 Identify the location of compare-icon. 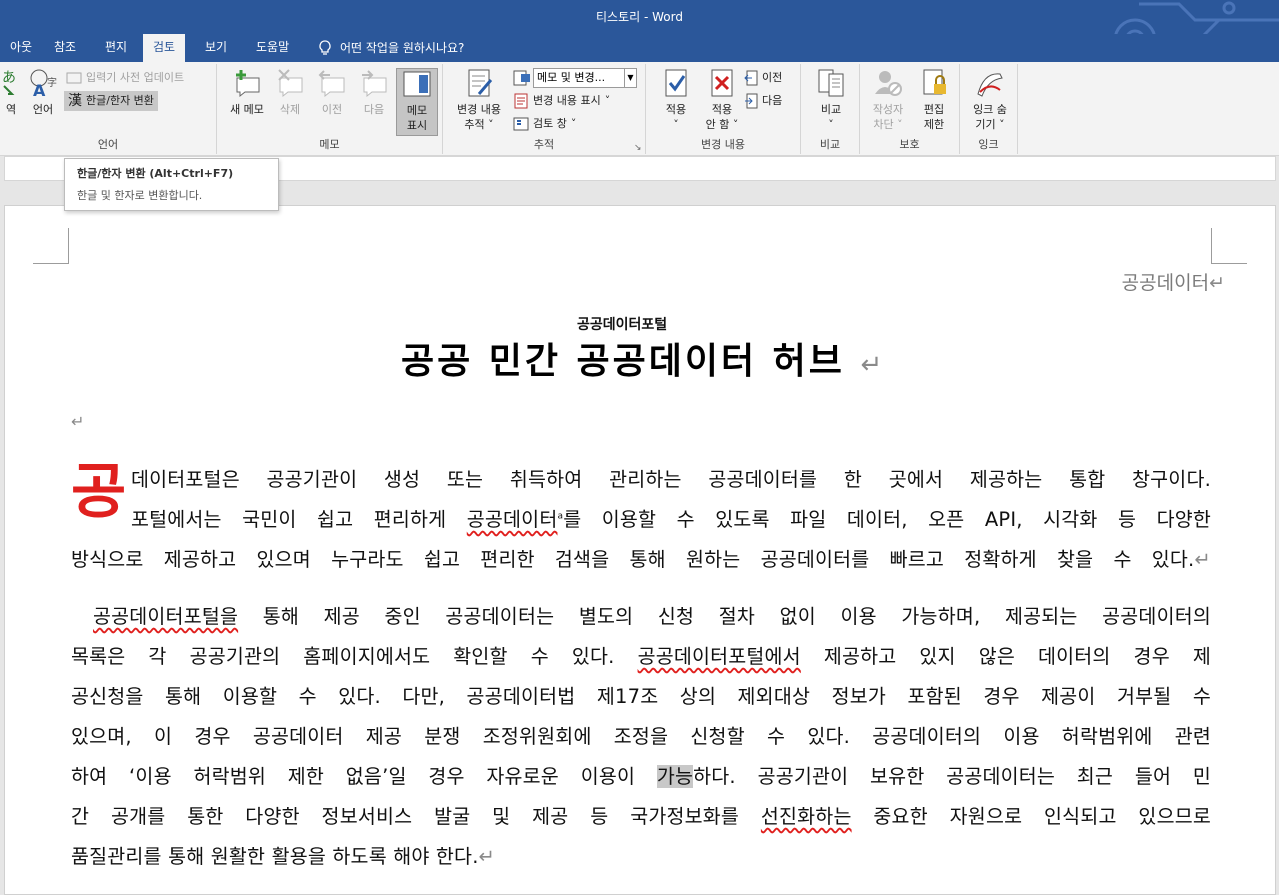
(831, 83).